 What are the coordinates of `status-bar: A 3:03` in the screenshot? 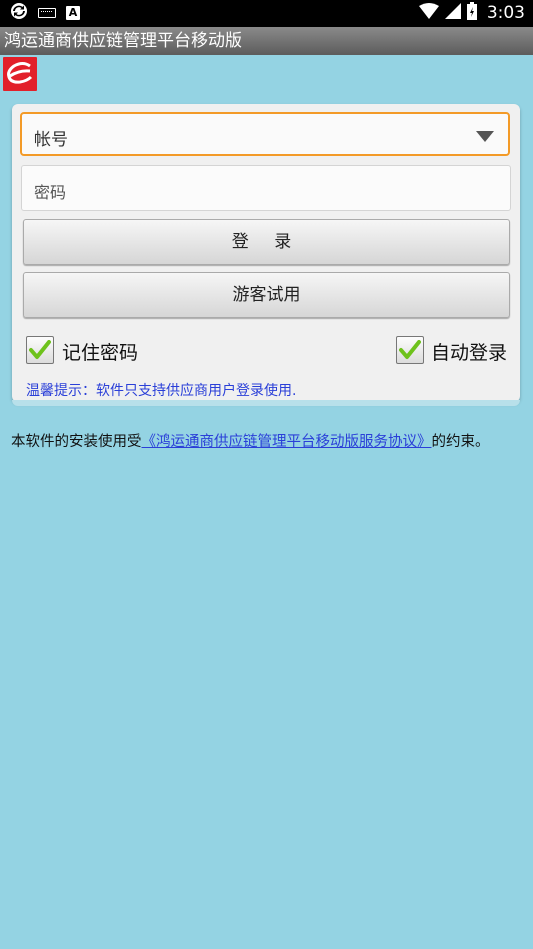 It's located at (266, 13).